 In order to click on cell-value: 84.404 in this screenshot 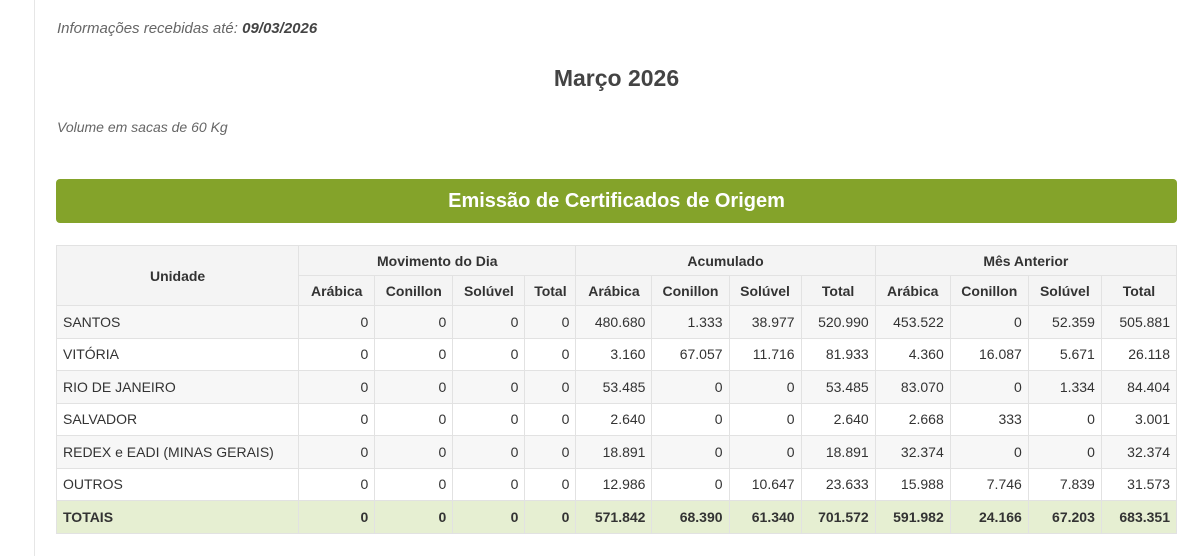, I will do `click(1139, 387)`.